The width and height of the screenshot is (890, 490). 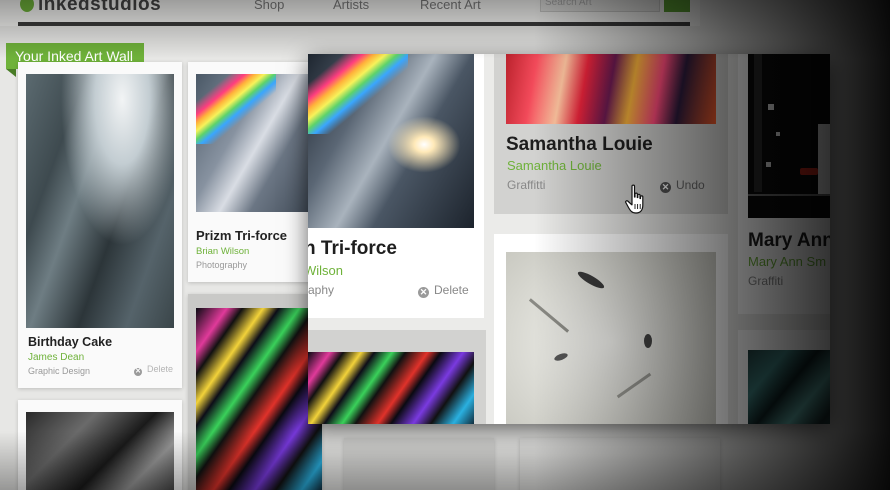 I want to click on card-artist: Mary Ann Sm, so click(x=787, y=261).